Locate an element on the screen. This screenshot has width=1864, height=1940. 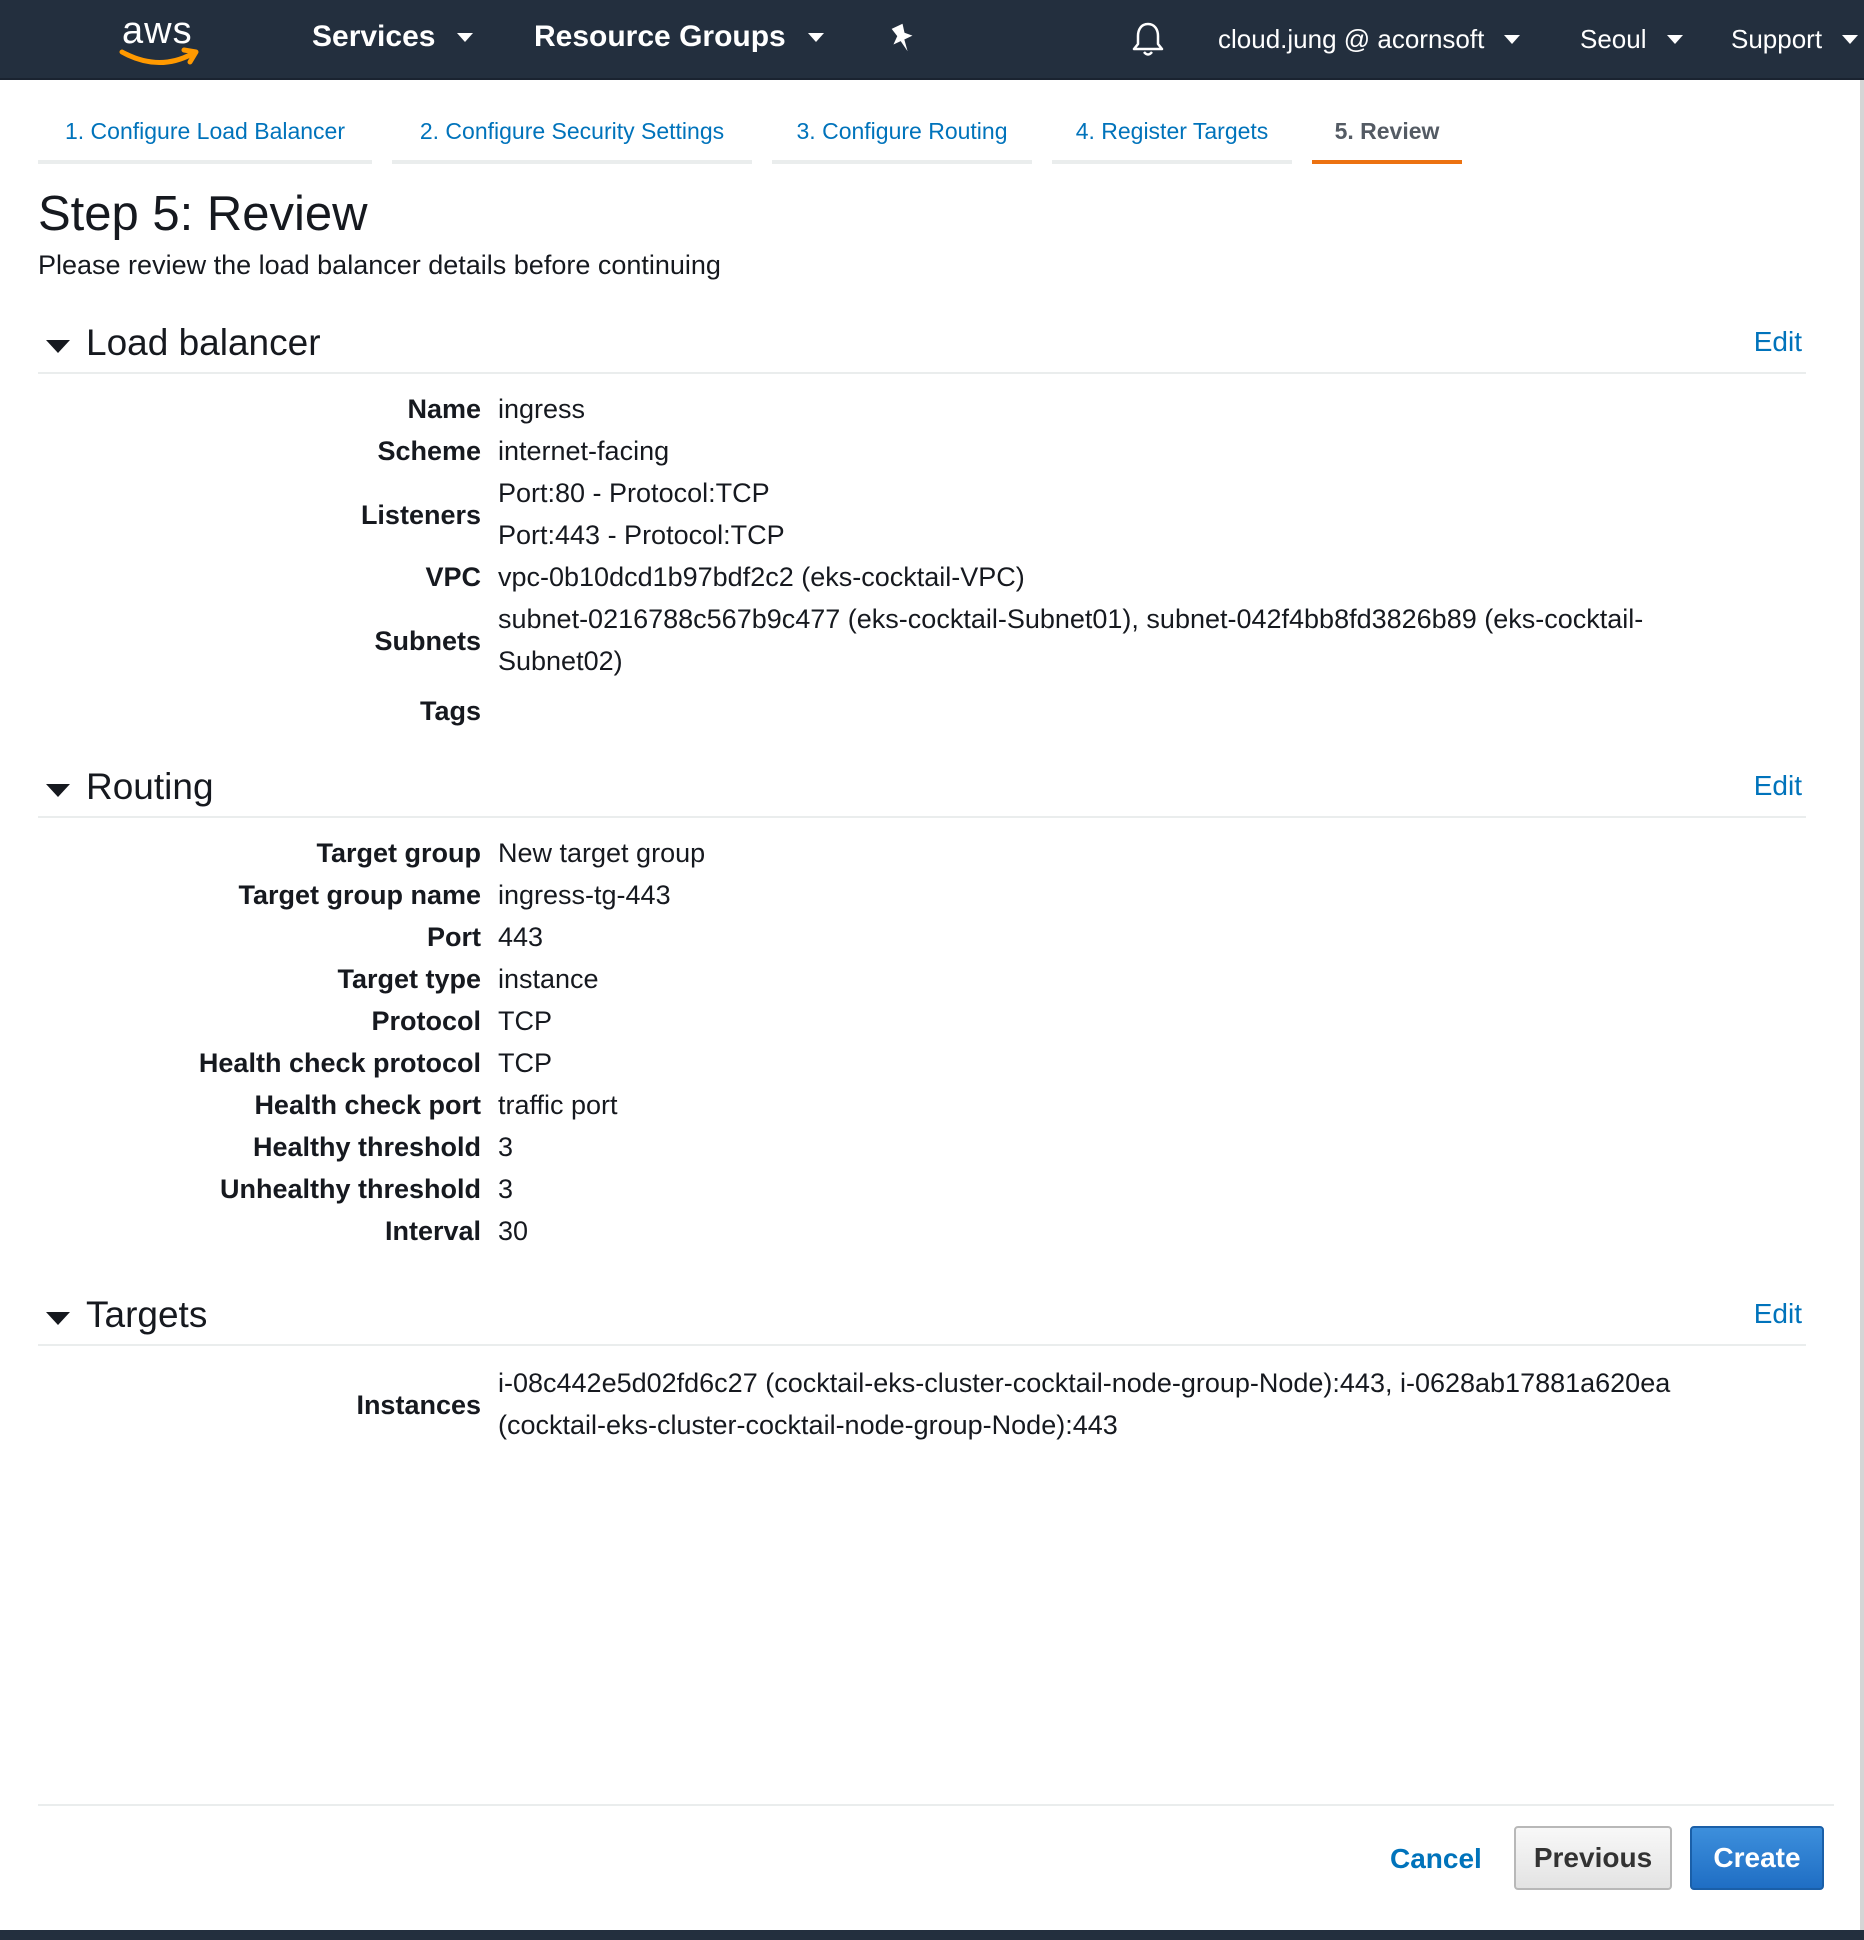
edit-routing-link: Edit is located at coordinates (1778, 786).